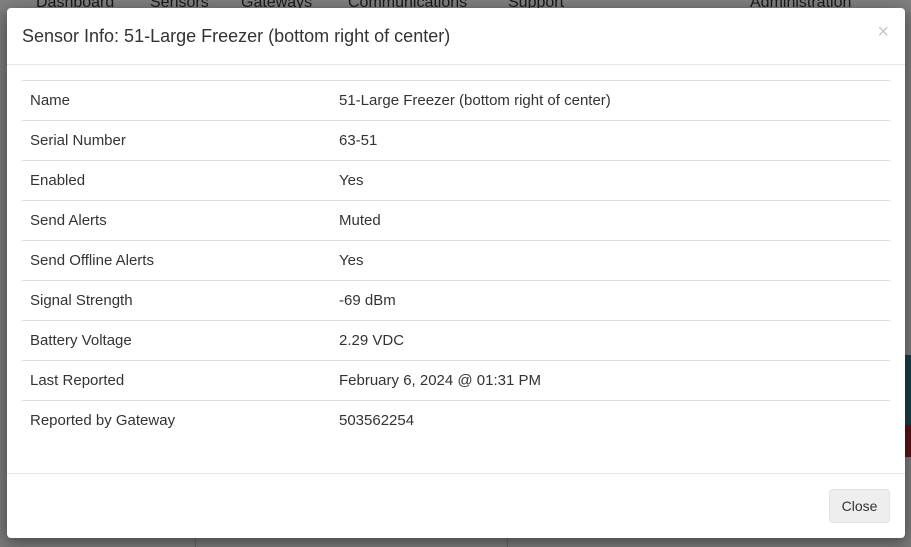 This screenshot has width=911, height=547. What do you see at coordinates (367, 300) in the screenshot?
I see `row-value: -69 dBm` at bounding box center [367, 300].